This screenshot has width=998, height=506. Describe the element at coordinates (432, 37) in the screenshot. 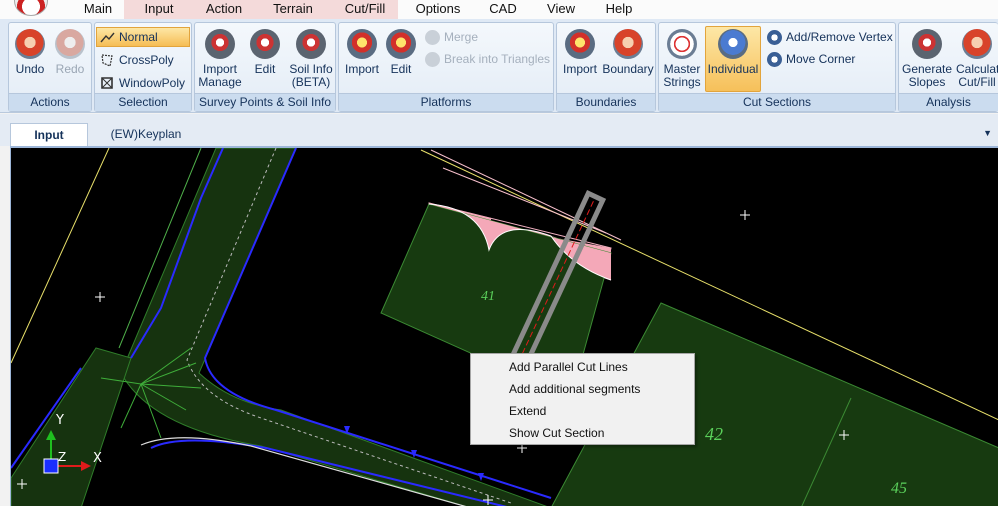

I see `merge-icon` at that location.